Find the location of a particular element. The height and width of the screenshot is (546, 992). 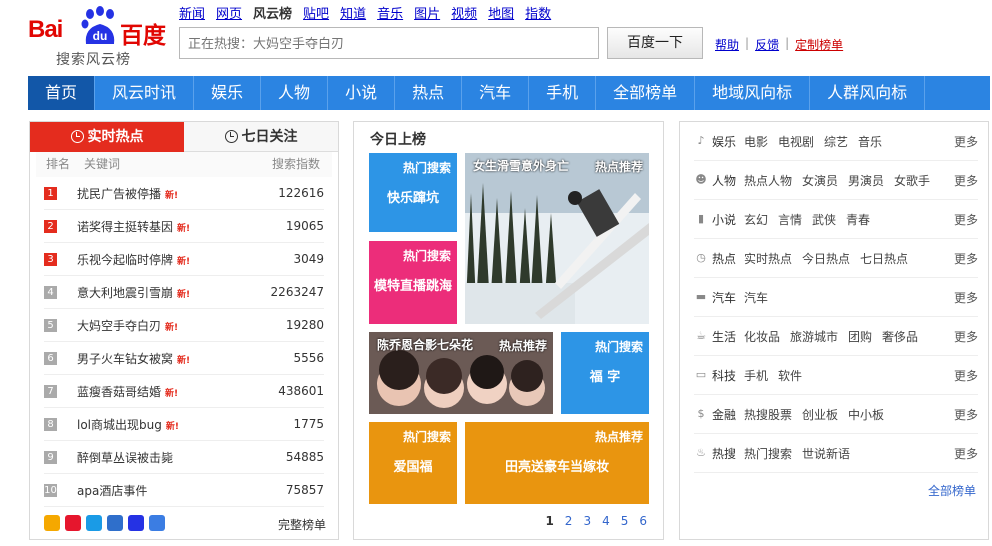

qq-weibo-icon is located at coordinates (94, 523).